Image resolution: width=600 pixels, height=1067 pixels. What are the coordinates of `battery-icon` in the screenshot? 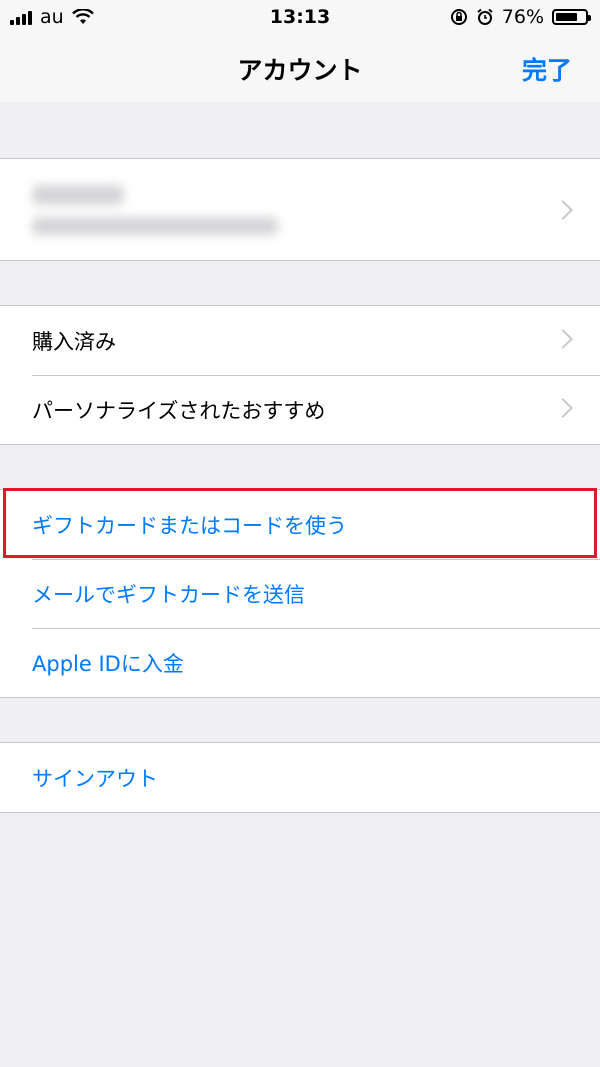 It's located at (571, 17).